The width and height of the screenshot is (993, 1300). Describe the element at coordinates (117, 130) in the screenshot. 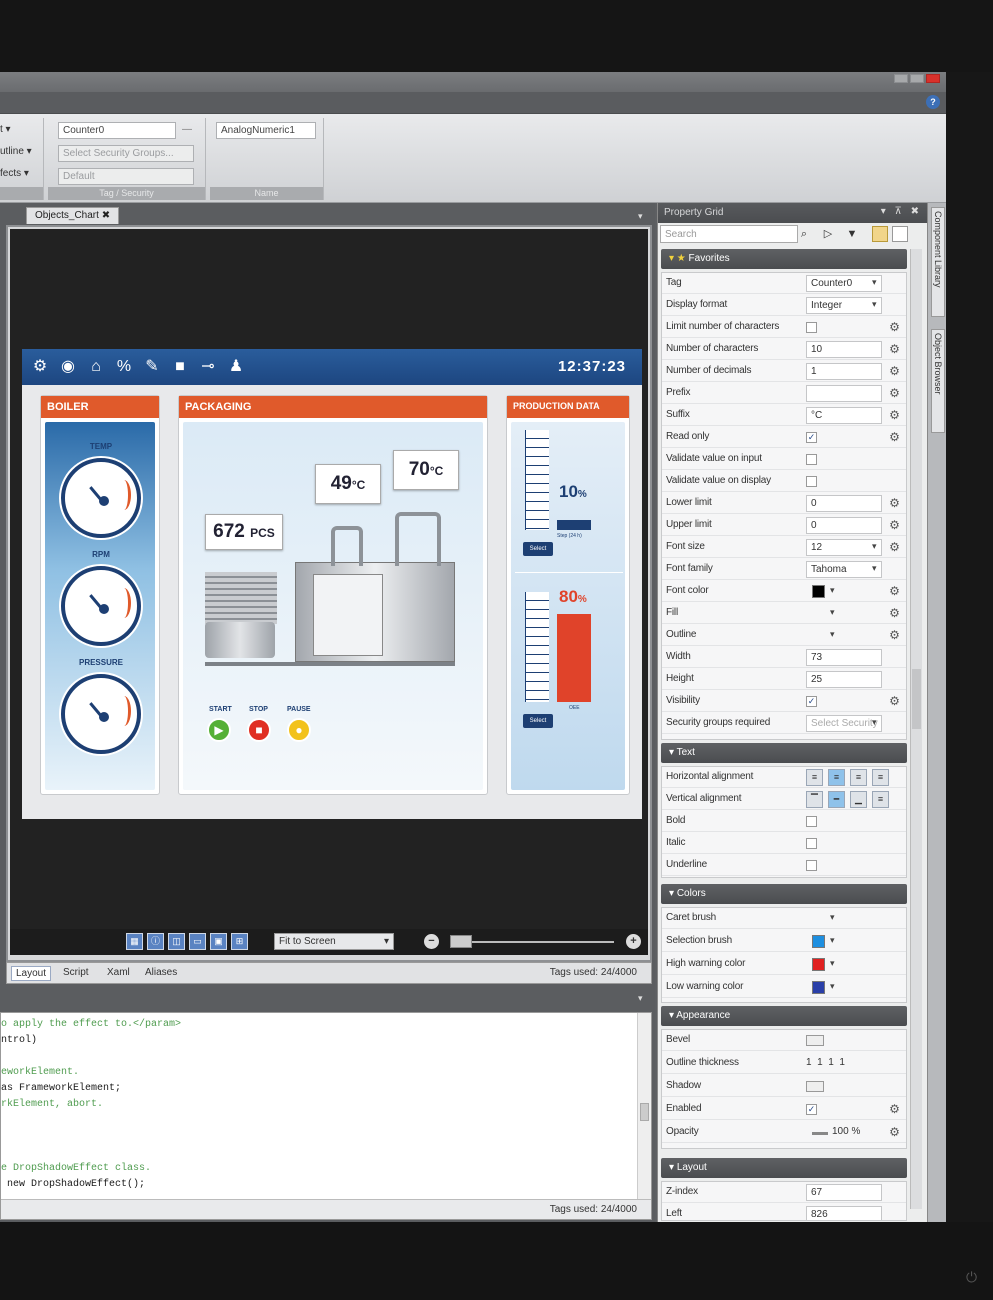

I see `tag-select: Counter0` at that location.